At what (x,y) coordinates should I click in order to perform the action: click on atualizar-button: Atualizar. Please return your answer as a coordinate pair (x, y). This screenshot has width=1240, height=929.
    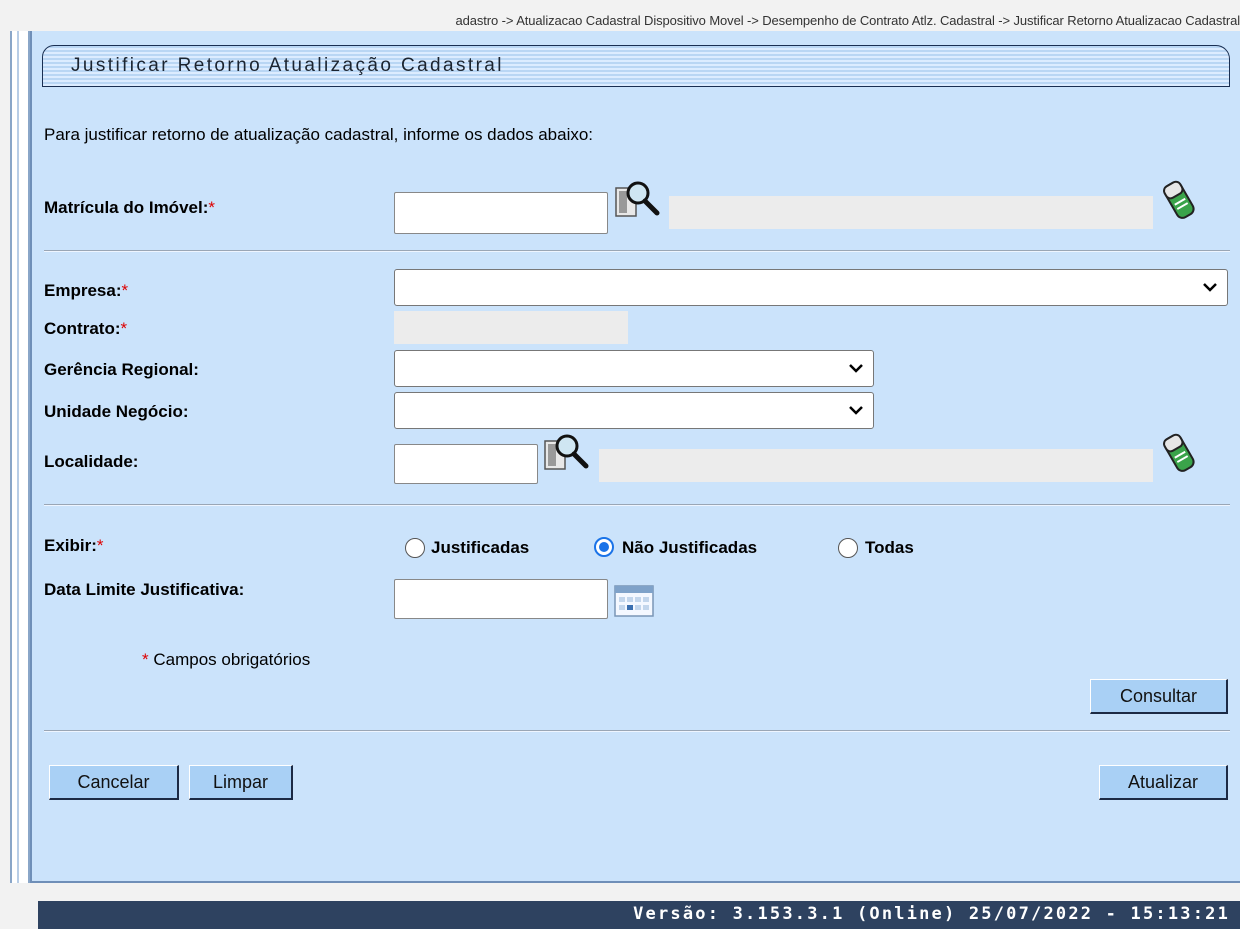
    Looking at the image, I should click on (1163, 782).